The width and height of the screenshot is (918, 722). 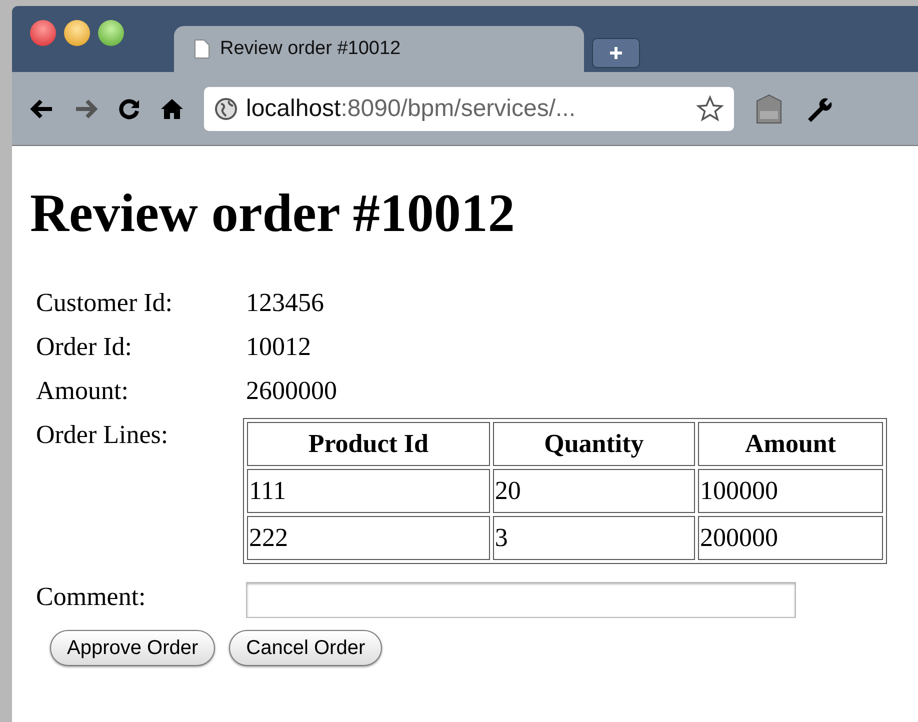 I want to click on field-label: Order Id:, so click(x=85, y=347).